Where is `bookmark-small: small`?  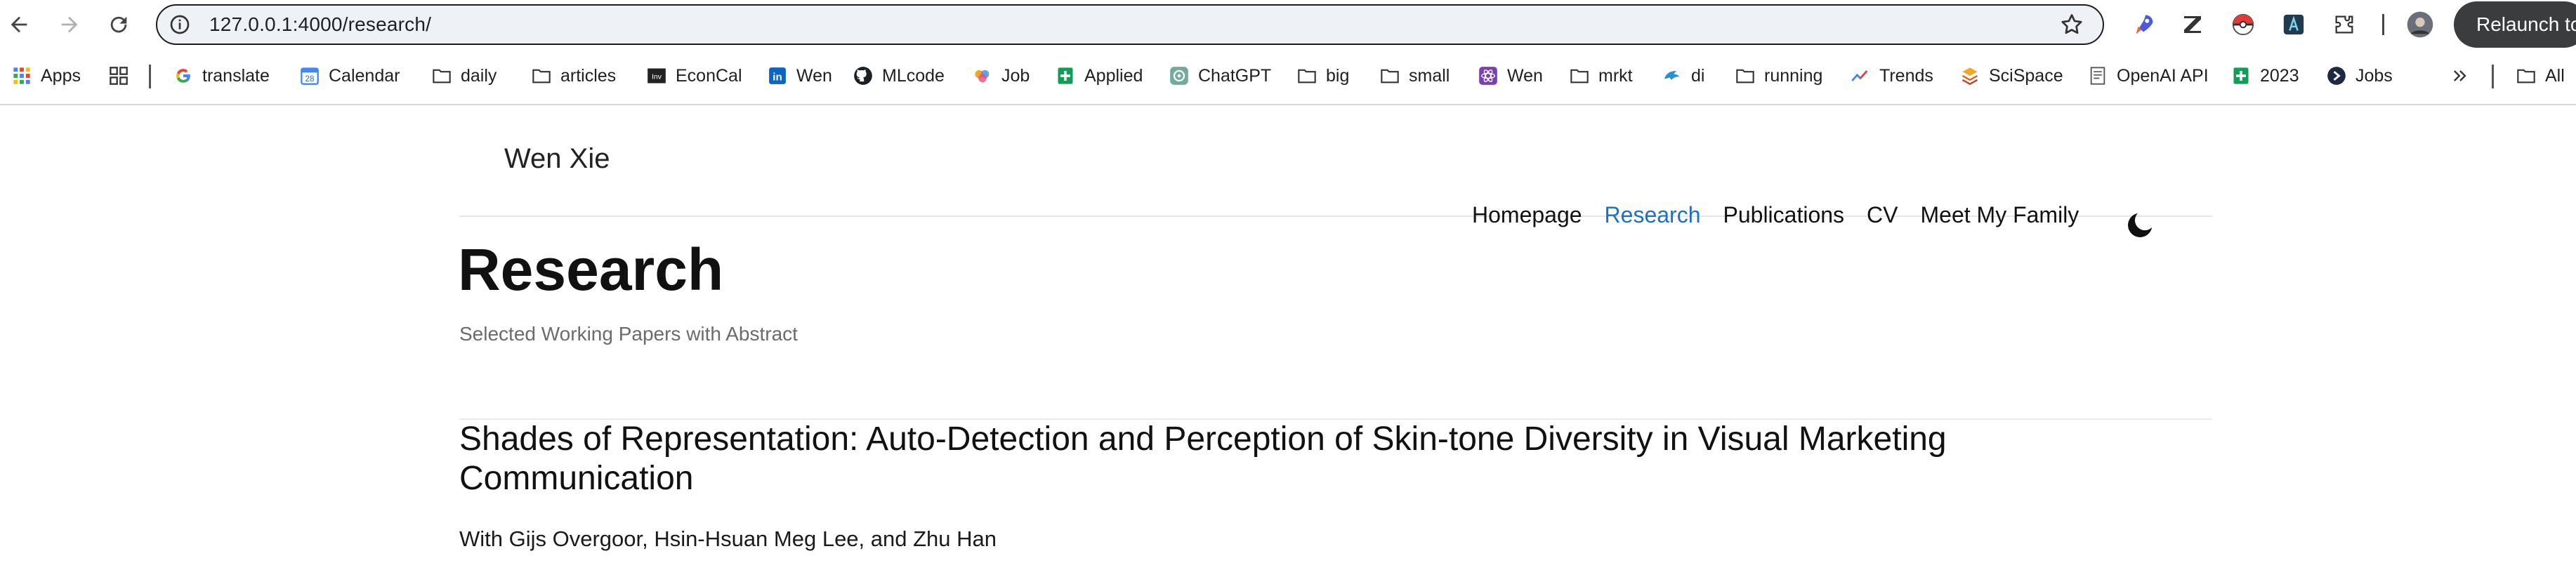 bookmark-small: small is located at coordinates (1414, 76).